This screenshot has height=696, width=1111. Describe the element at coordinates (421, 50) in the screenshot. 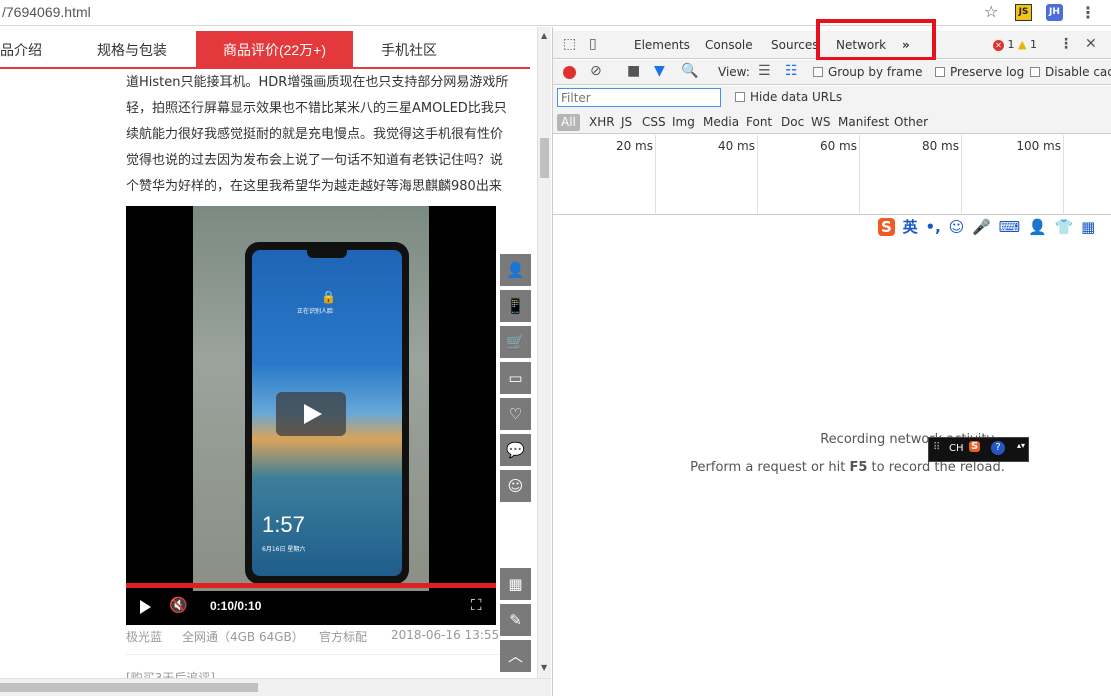

I see `tab-community: 手机社区` at that location.